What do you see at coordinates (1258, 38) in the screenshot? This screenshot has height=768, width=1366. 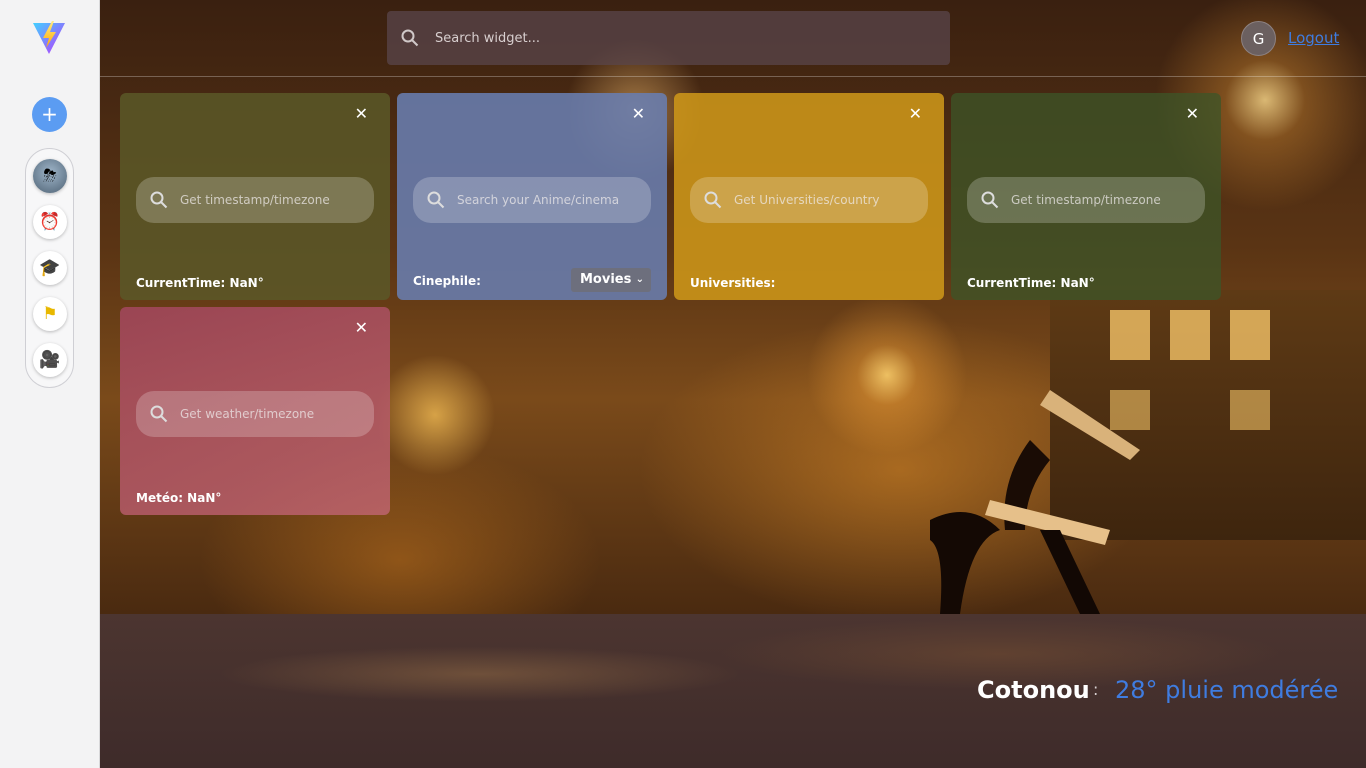 I see `avatar: G` at bounding box center [1258, 38].